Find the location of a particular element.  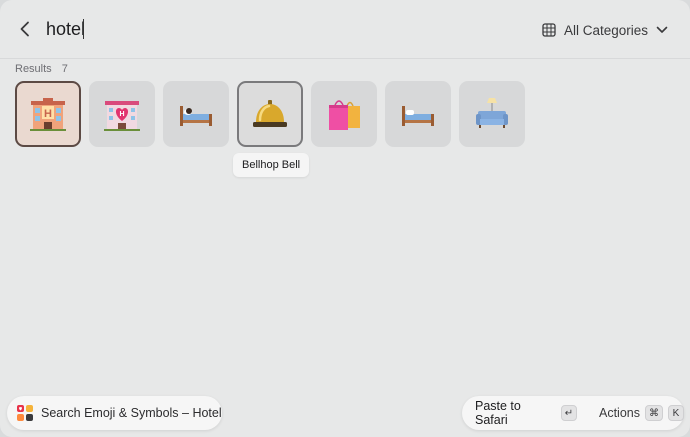

back-button is located at coordinates (25, 29).